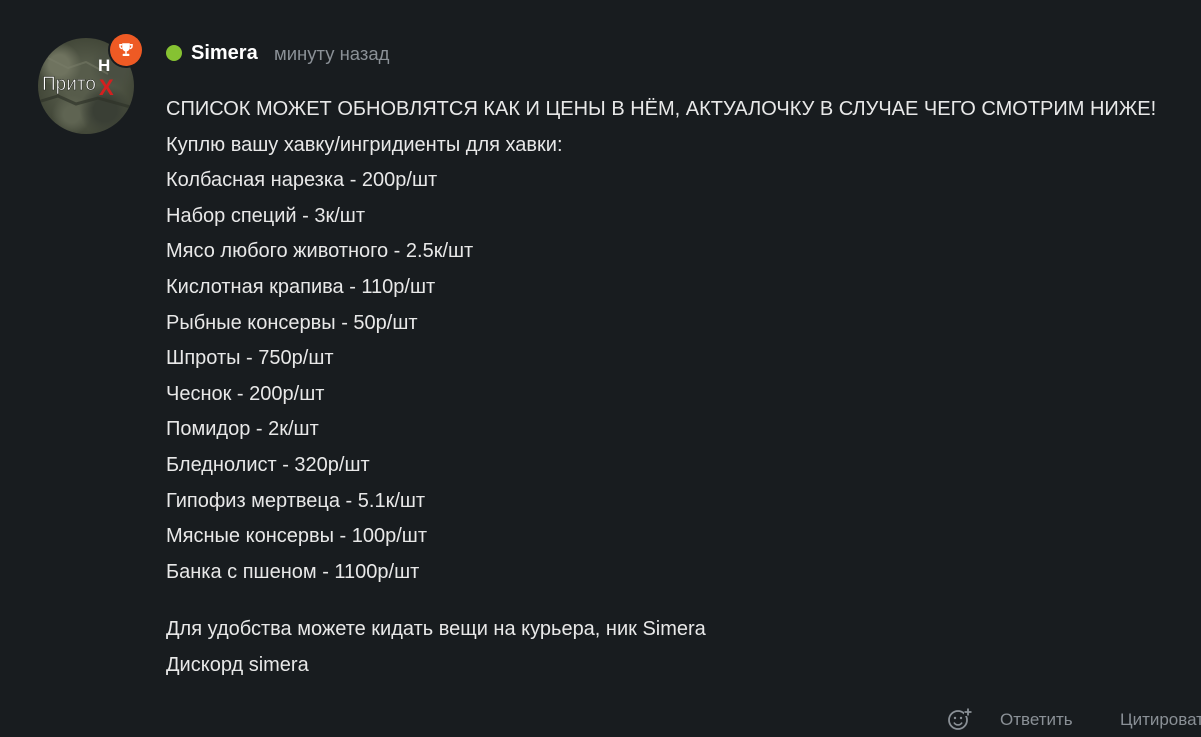 This screenshot has width=1201, height=737. I want to click on reply-link: Ответить, so click(1036, 720).